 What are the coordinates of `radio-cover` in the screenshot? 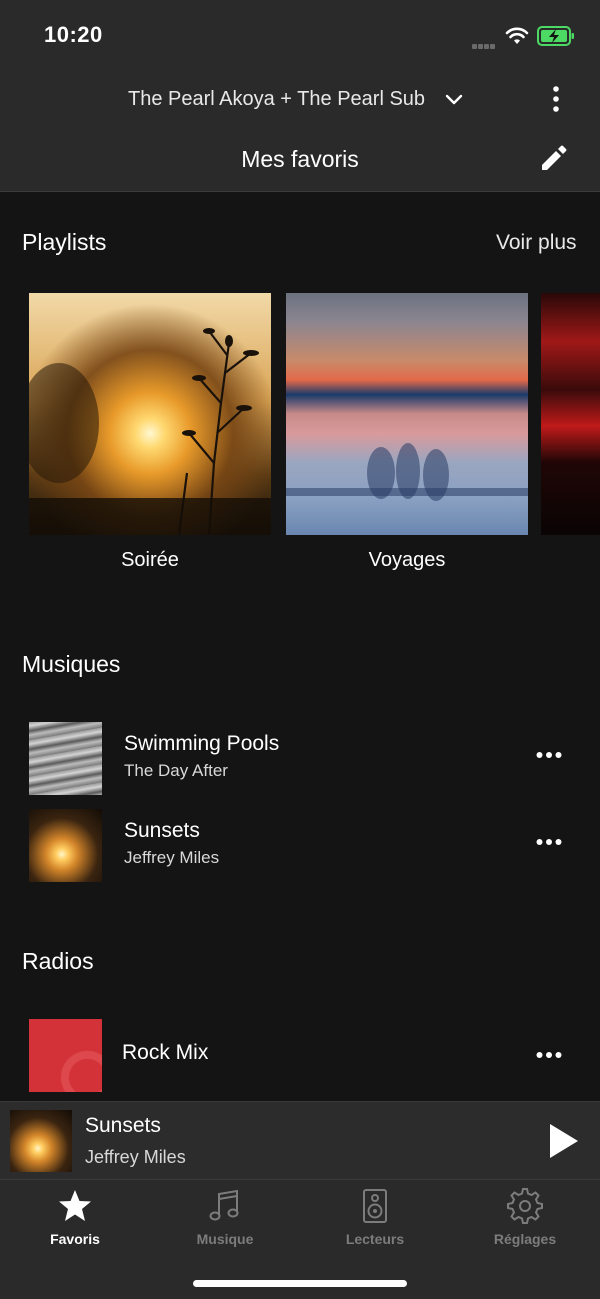 It's located at (65, 1055).